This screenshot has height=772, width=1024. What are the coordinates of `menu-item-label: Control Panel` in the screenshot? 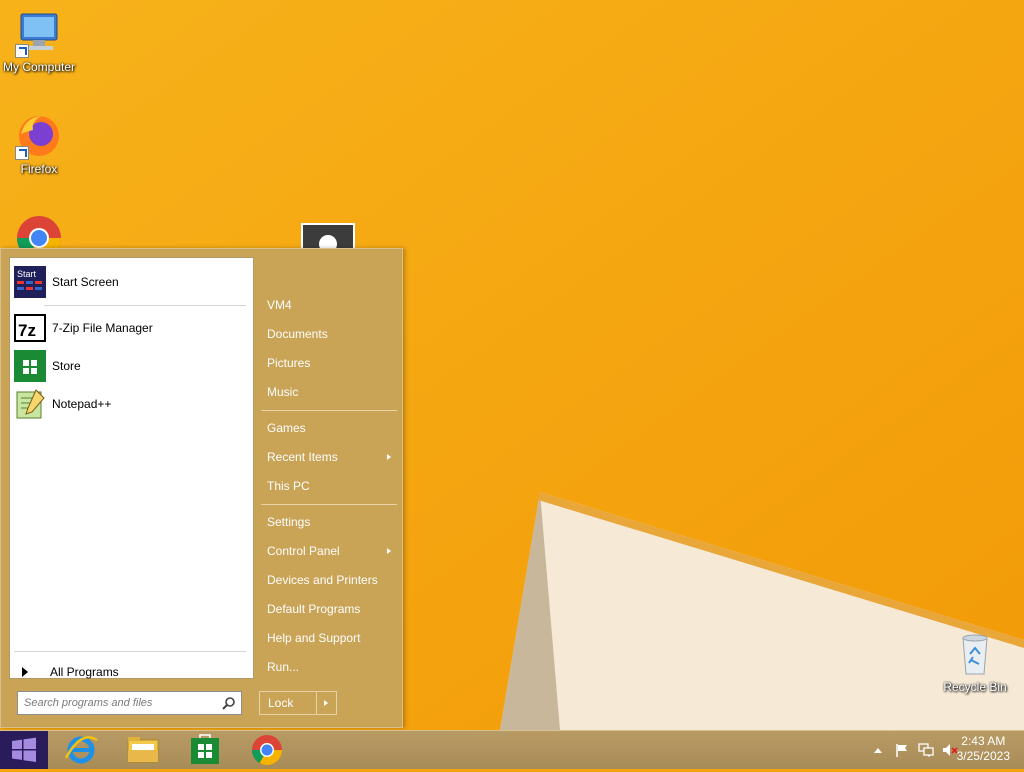 It's located at (303, 551).